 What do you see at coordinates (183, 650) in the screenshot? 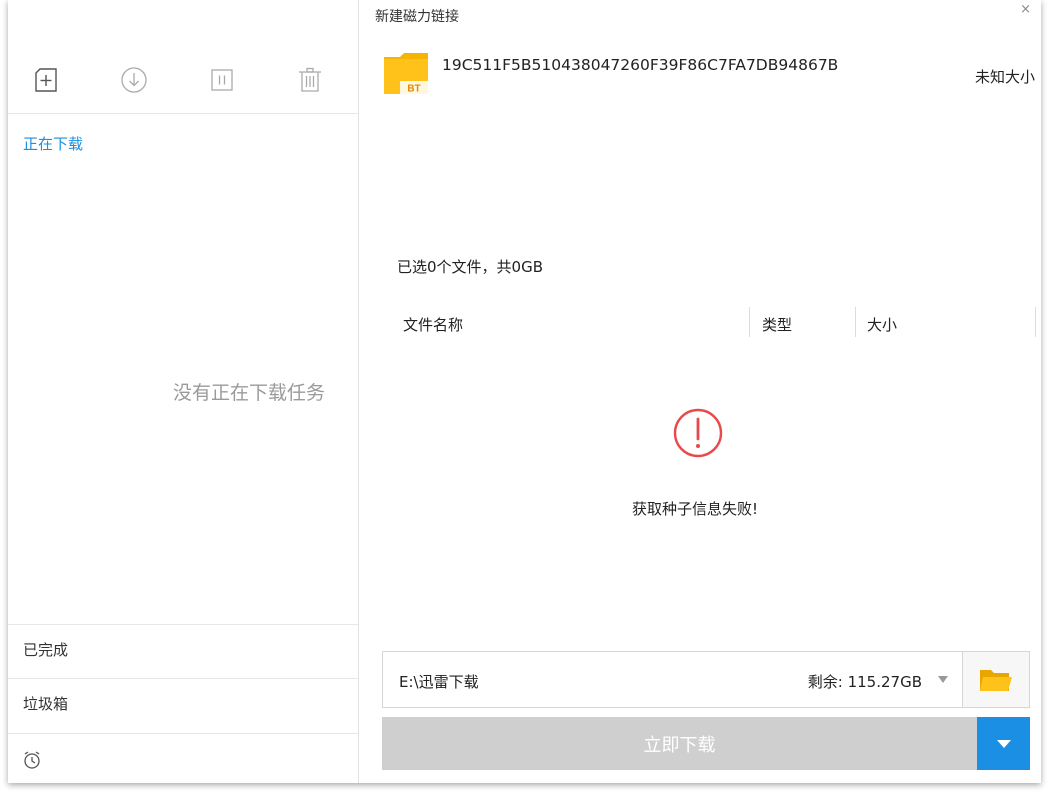
I see `nav-item-completed: 已完成` at bounding box center [183, 650].